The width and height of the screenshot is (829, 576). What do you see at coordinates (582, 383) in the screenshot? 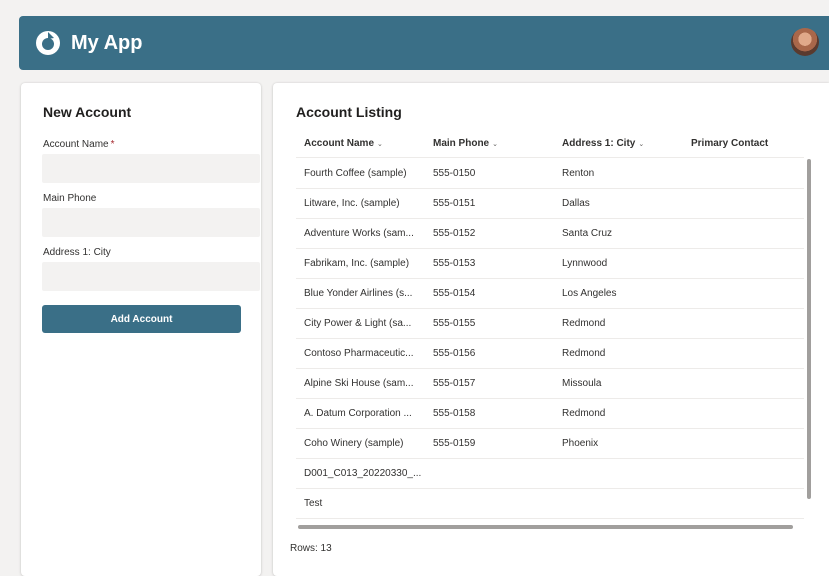
I see `cell-city: Missoula` at bounding box center [582, 383].